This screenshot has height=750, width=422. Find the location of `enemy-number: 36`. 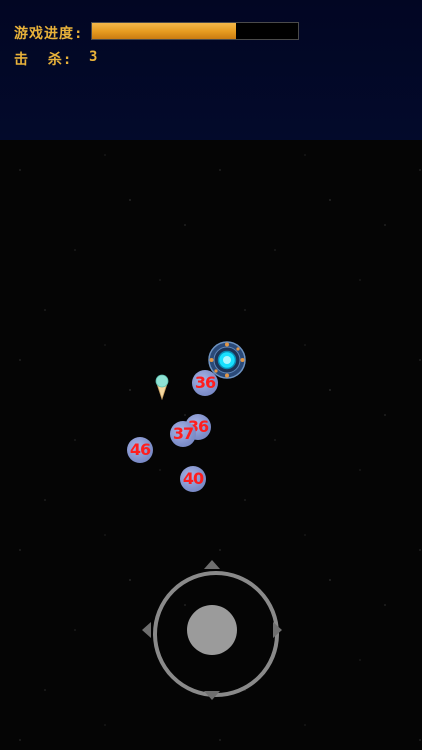

enemy-number: 36 is located at coordinates (205, 382).